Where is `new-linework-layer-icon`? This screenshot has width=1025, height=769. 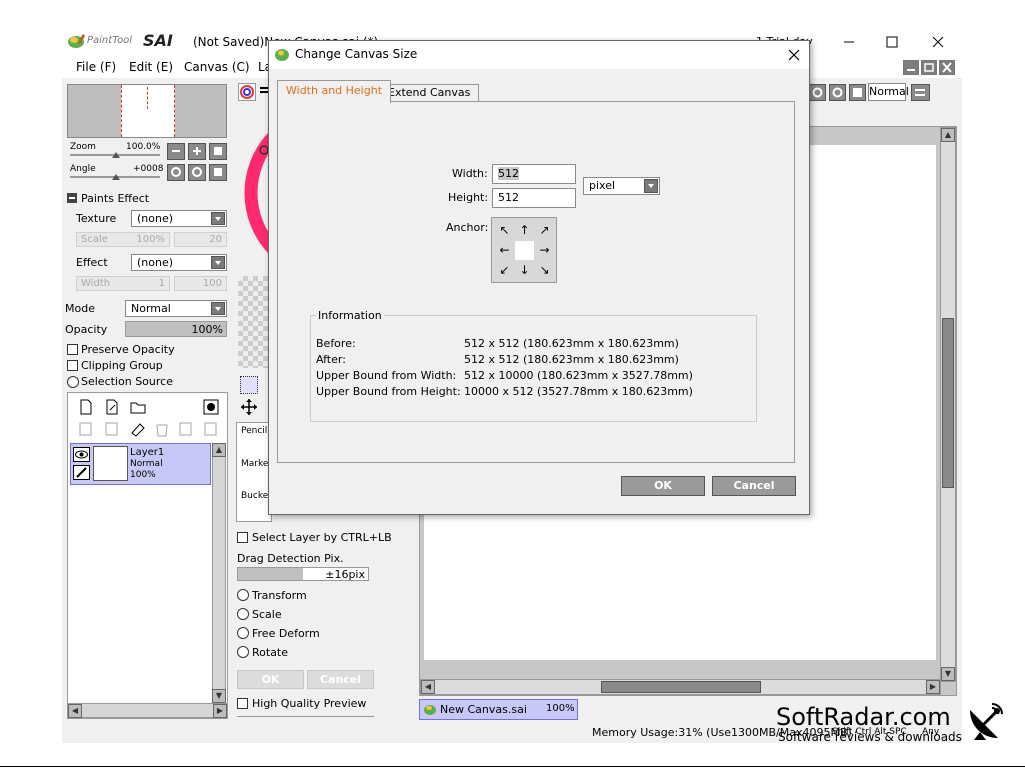
new-linework-layer-icon is located at coordinates (112, 407).